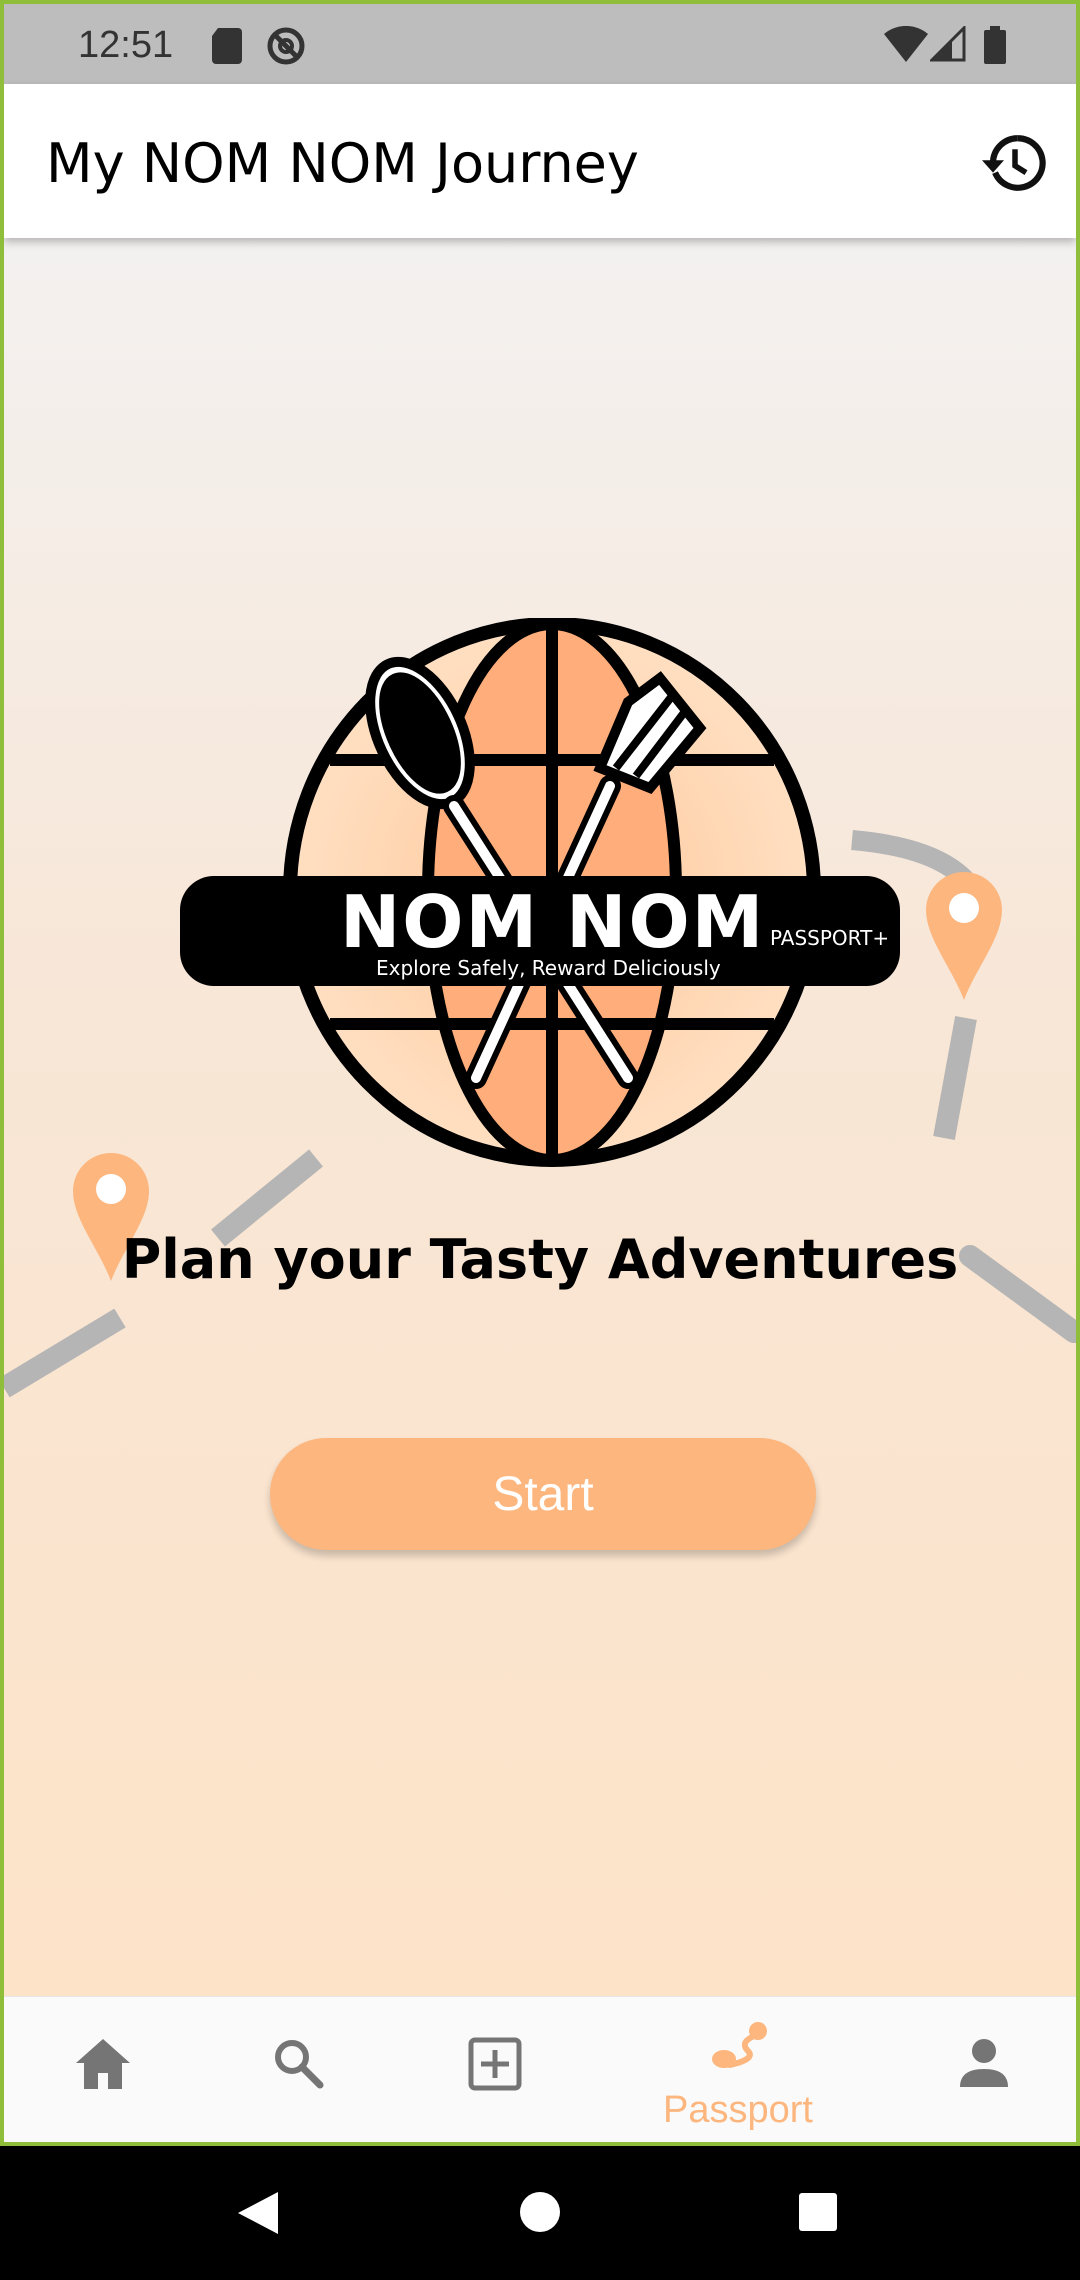 Image resolution: width=1080 pixels, height=2280 pixels. I want to click on sd-card-icon, so click(227, 46).